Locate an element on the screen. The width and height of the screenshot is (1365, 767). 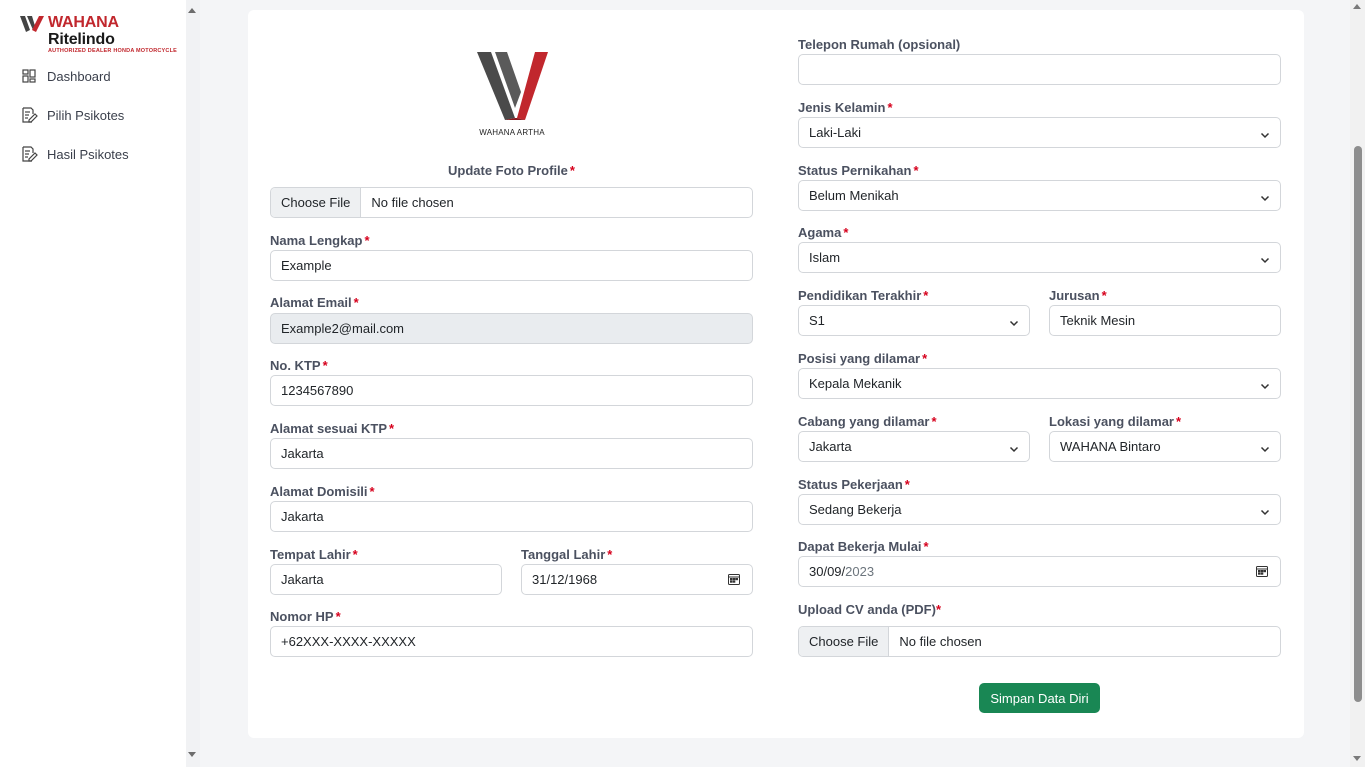
jenis-kelamin-value: Laki-Laki is located at coordinates (835, 132).